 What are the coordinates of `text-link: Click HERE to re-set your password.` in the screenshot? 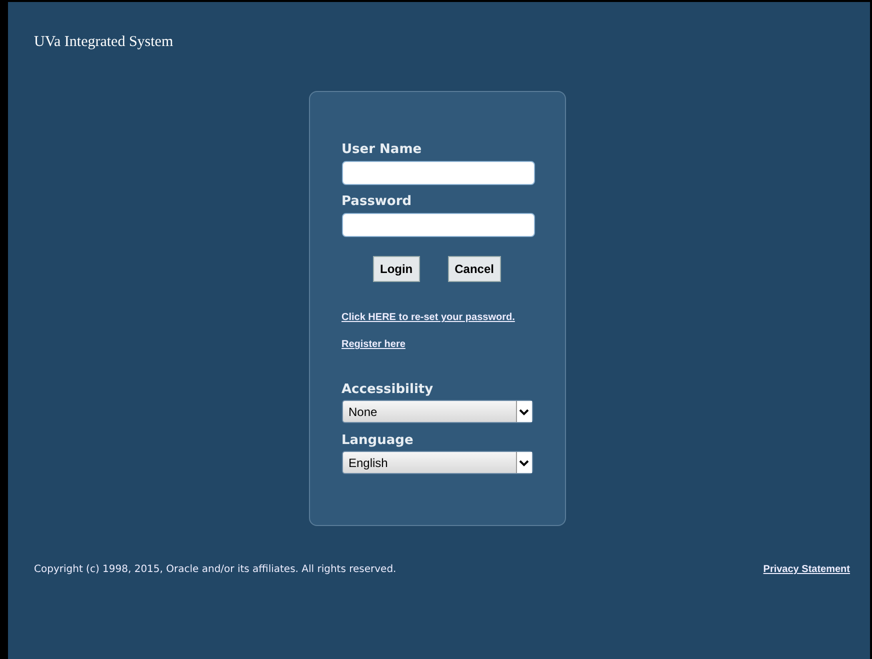 It's located at (428, 318).